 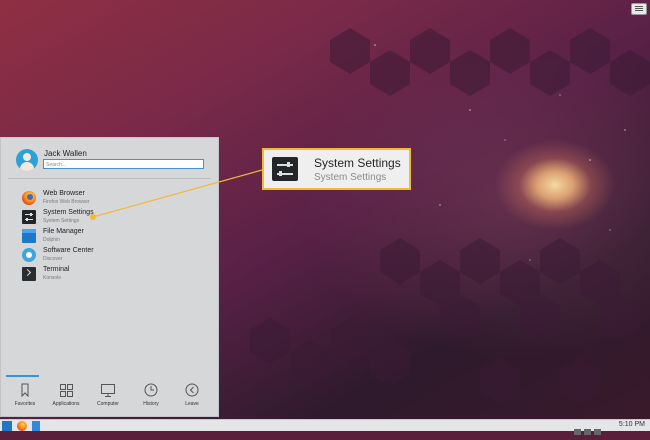 What do you see at coordinates (357, 163) in the screenshot?
I see `callout-title: System Settings` at bounding box center [357, 163].